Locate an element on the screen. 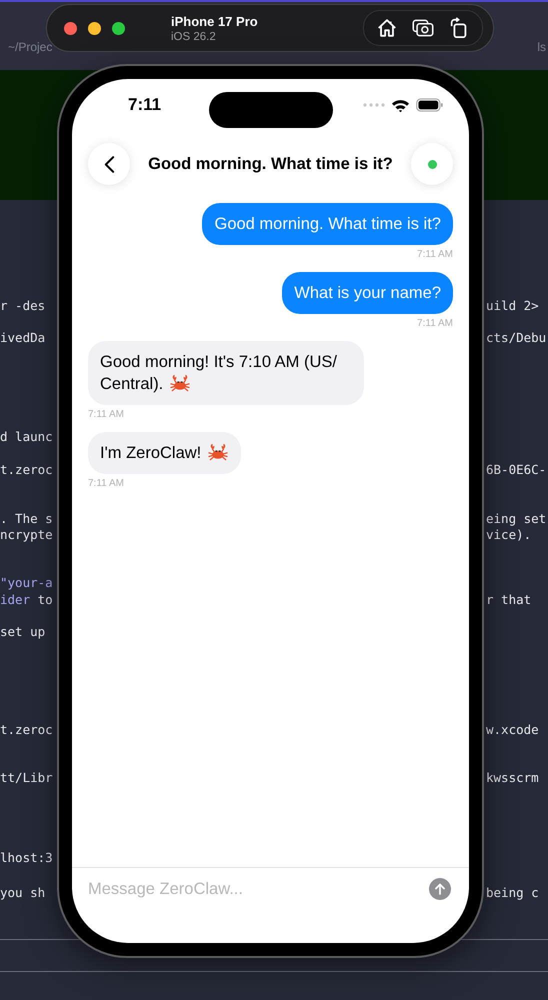  terminal-text: set up is located at coordinates (23, 632).